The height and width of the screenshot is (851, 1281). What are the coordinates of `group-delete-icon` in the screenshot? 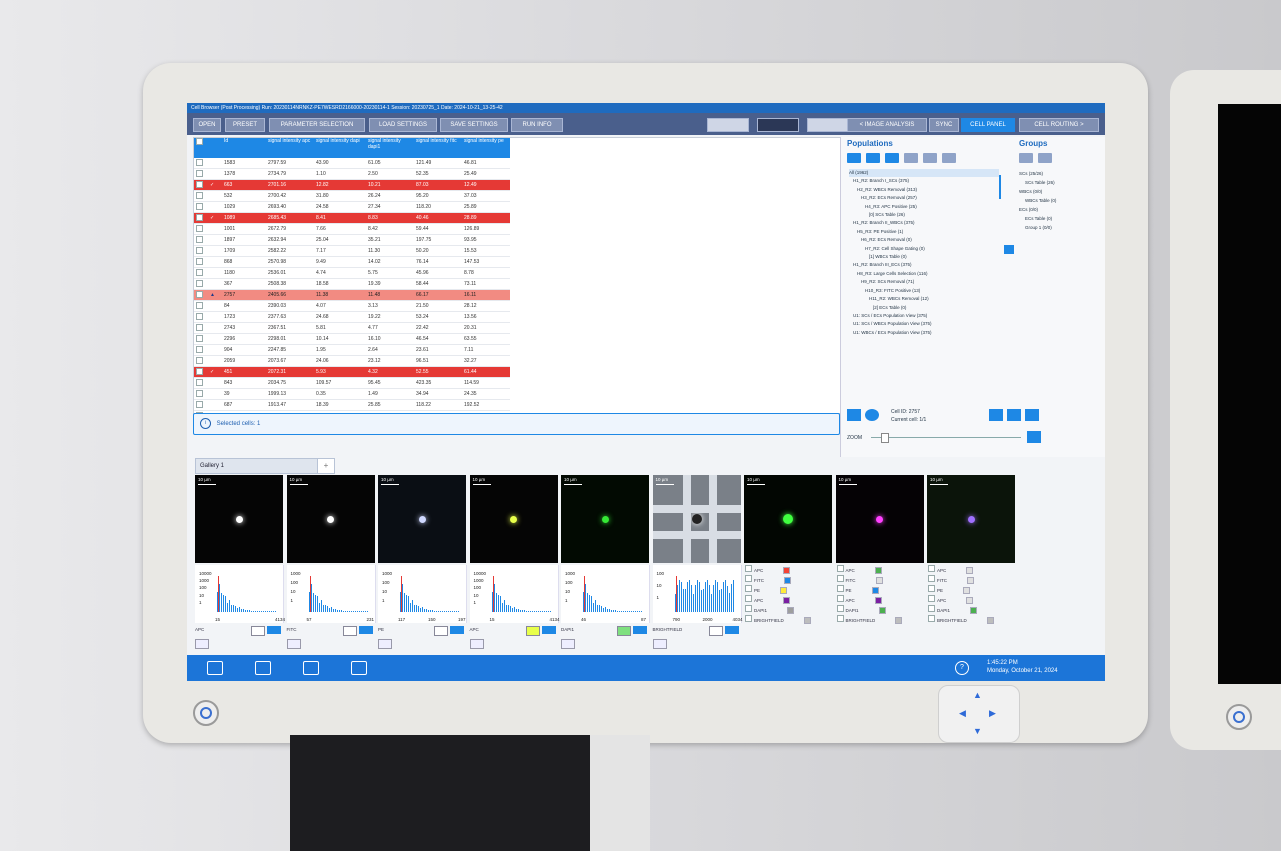 It's located at (1045, 158).